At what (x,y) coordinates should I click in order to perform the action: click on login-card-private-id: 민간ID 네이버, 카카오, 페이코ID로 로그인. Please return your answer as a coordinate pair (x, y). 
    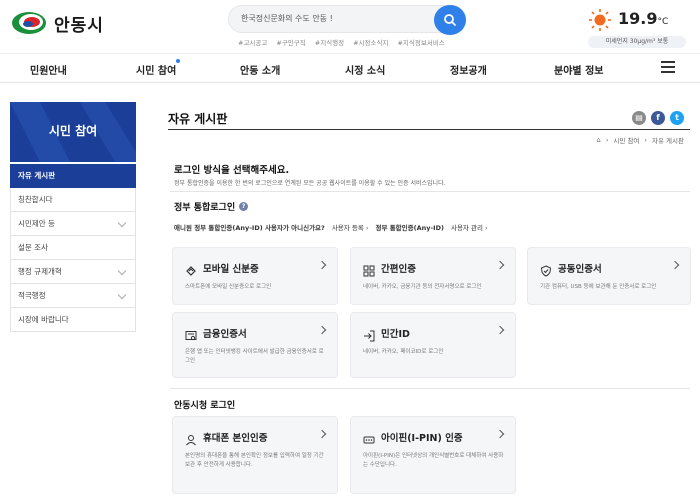
    Looking at the image, I should click on (433, 345).